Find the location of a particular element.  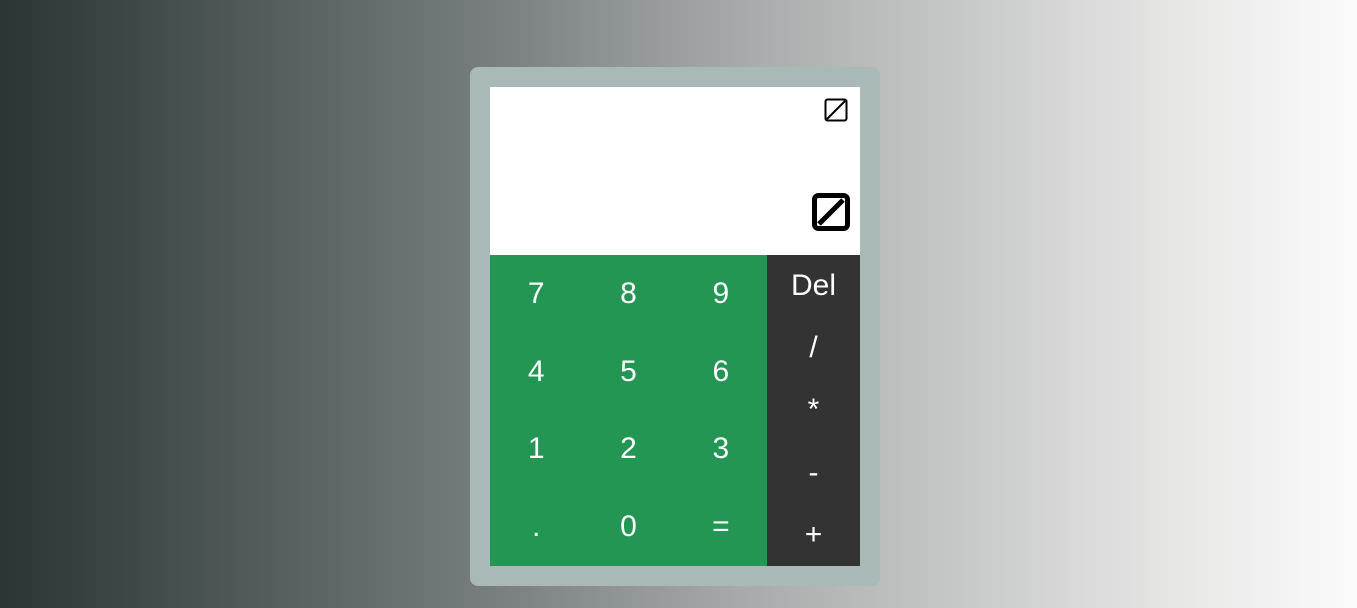

key-7: 7 is located at coordinates (536, 294).